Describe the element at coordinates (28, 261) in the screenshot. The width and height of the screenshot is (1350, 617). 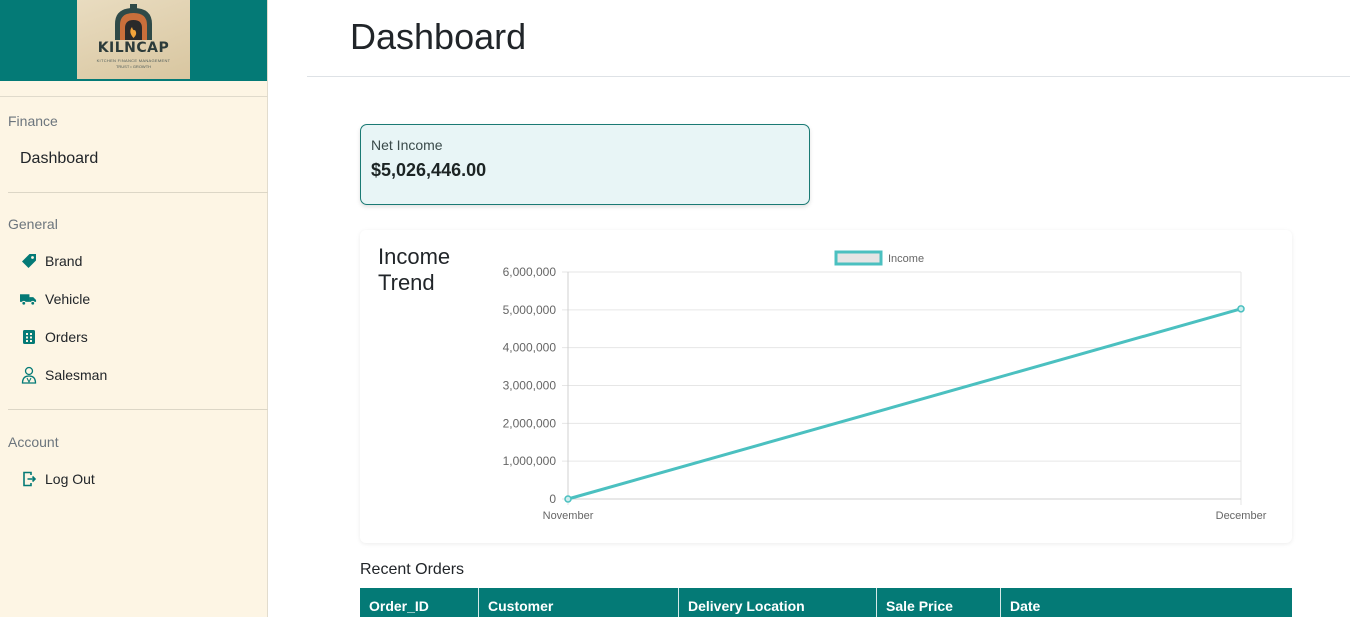
I see `tag-icon` at that location.